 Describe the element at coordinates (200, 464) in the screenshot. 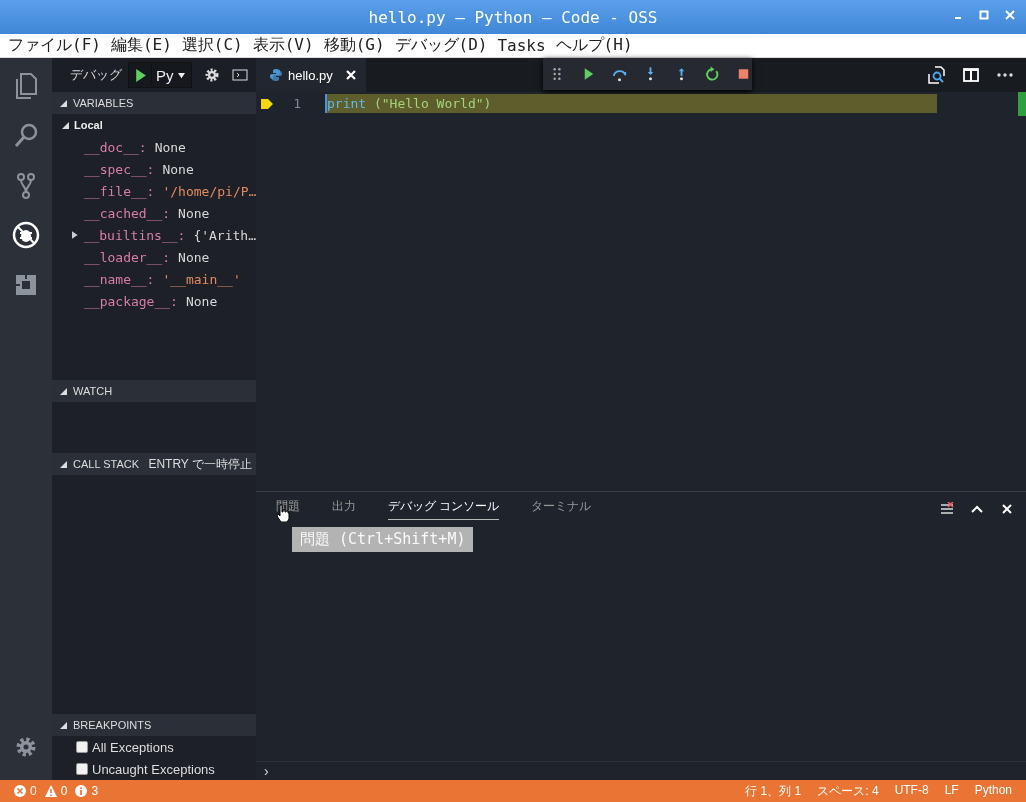

I see `pause-status: ENTRY で一時停止` at that location.